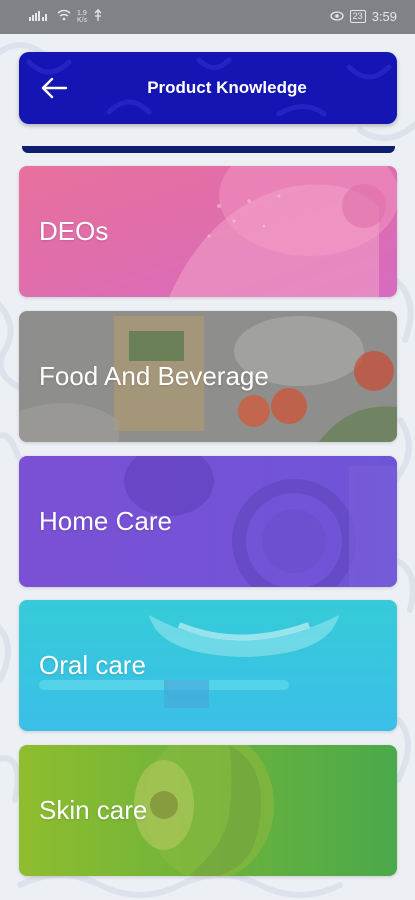 The height and width of the screenshot is (900, 415). What do you see at coordinates (208, 521) in the screenshot?
I see `category-card-home-care: Home Care` at bounding box center [208, 521].